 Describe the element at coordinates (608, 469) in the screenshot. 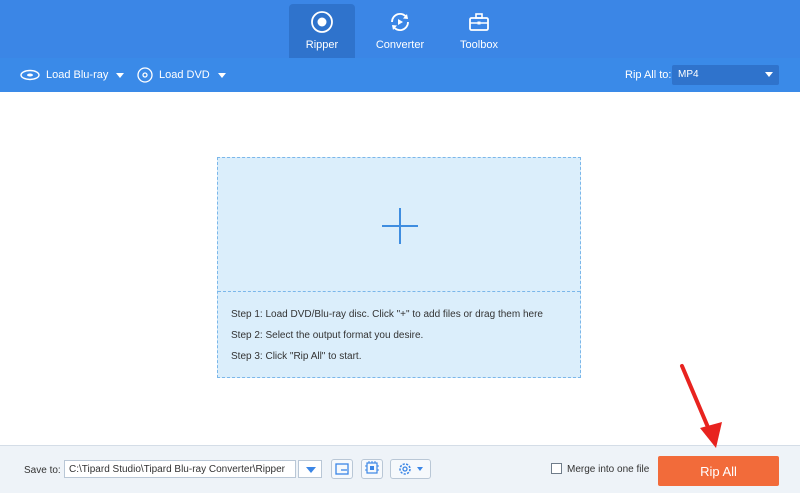

I see `merge-label: Merge into one file` at that location.